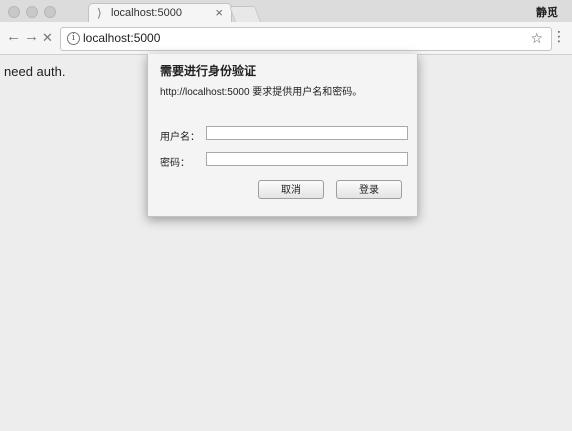  Describe the element at coordinates (14, 12) in the screenshot. I see `close-window-button` at that location.